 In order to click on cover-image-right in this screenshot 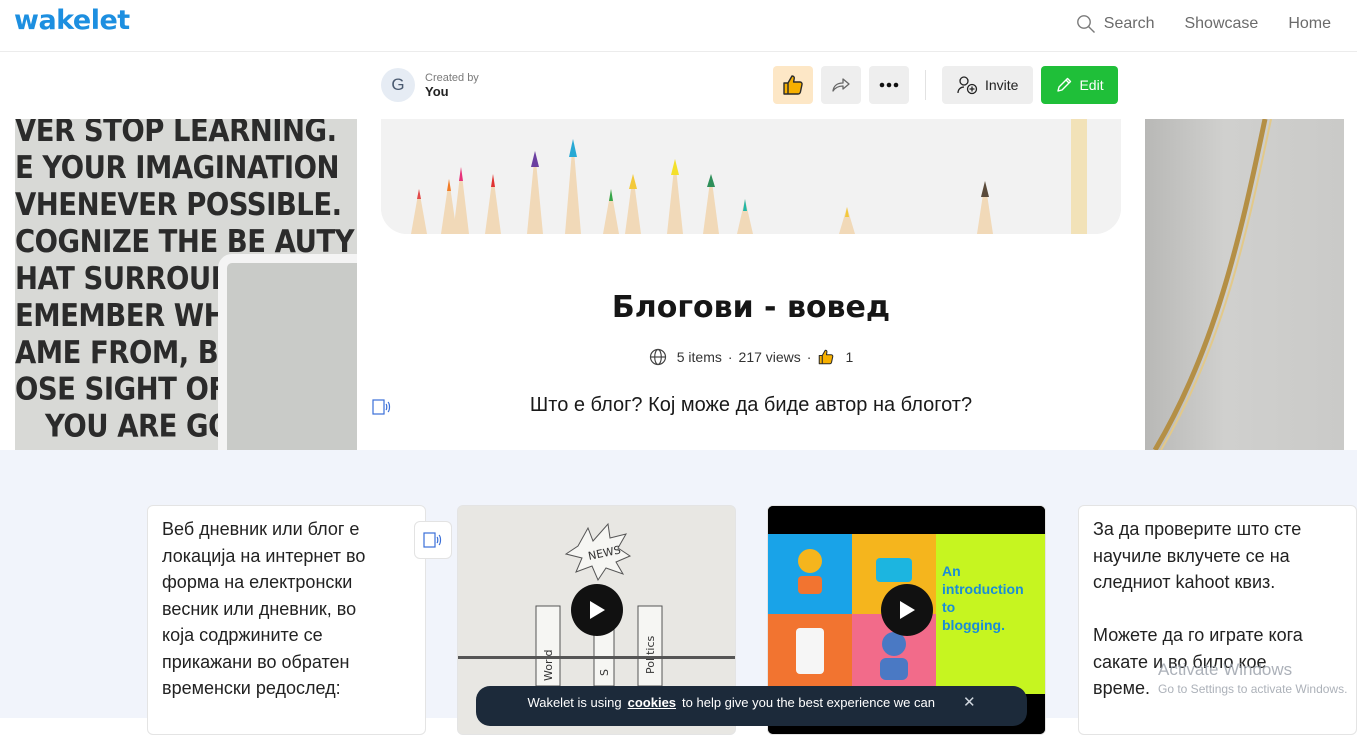, I will do `click(1244, 284)`.